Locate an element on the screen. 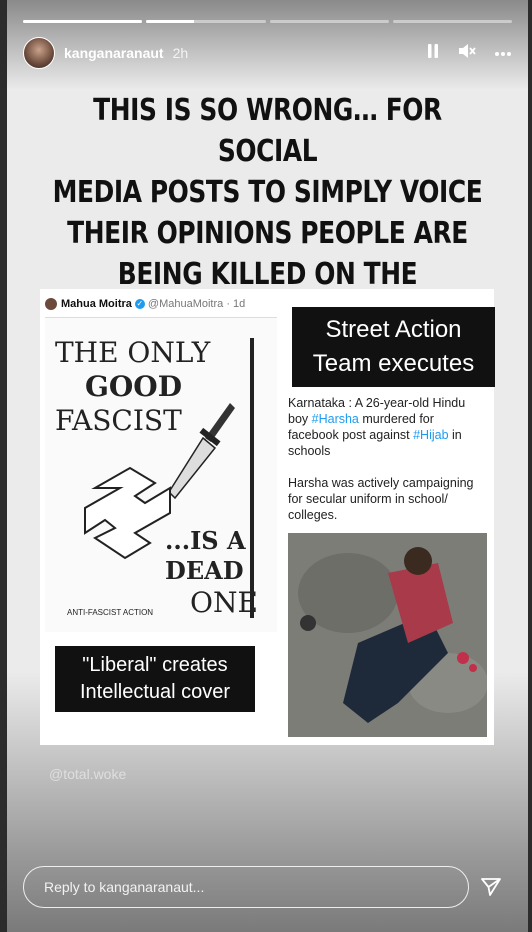  post-time: 2h is located at coordinates (180, 53).